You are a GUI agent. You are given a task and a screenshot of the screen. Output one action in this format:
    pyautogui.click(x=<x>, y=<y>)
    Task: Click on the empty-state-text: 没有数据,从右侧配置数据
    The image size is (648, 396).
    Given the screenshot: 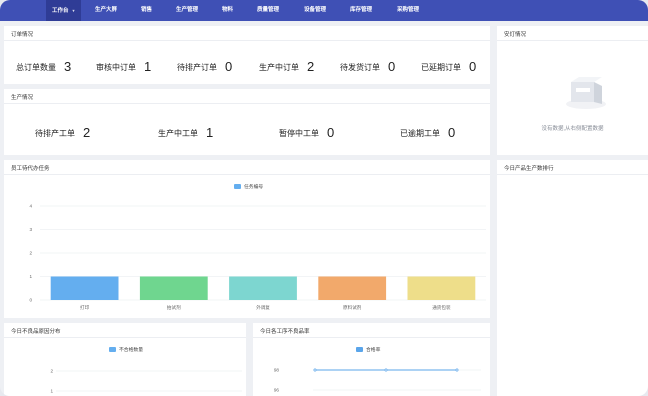 What is the action you would take?
    pyautogui.click(x=572, y=129)
    